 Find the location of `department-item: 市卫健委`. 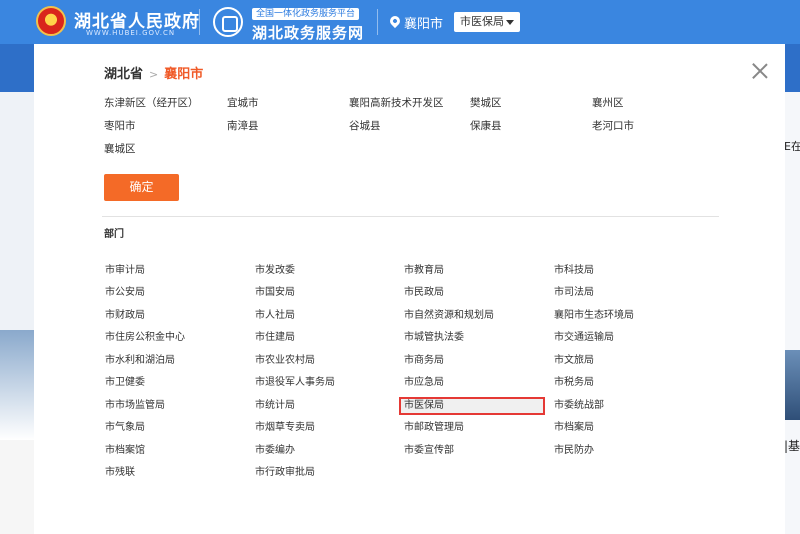

department-item: 市卫健委 is located at coordinates (123, 383).